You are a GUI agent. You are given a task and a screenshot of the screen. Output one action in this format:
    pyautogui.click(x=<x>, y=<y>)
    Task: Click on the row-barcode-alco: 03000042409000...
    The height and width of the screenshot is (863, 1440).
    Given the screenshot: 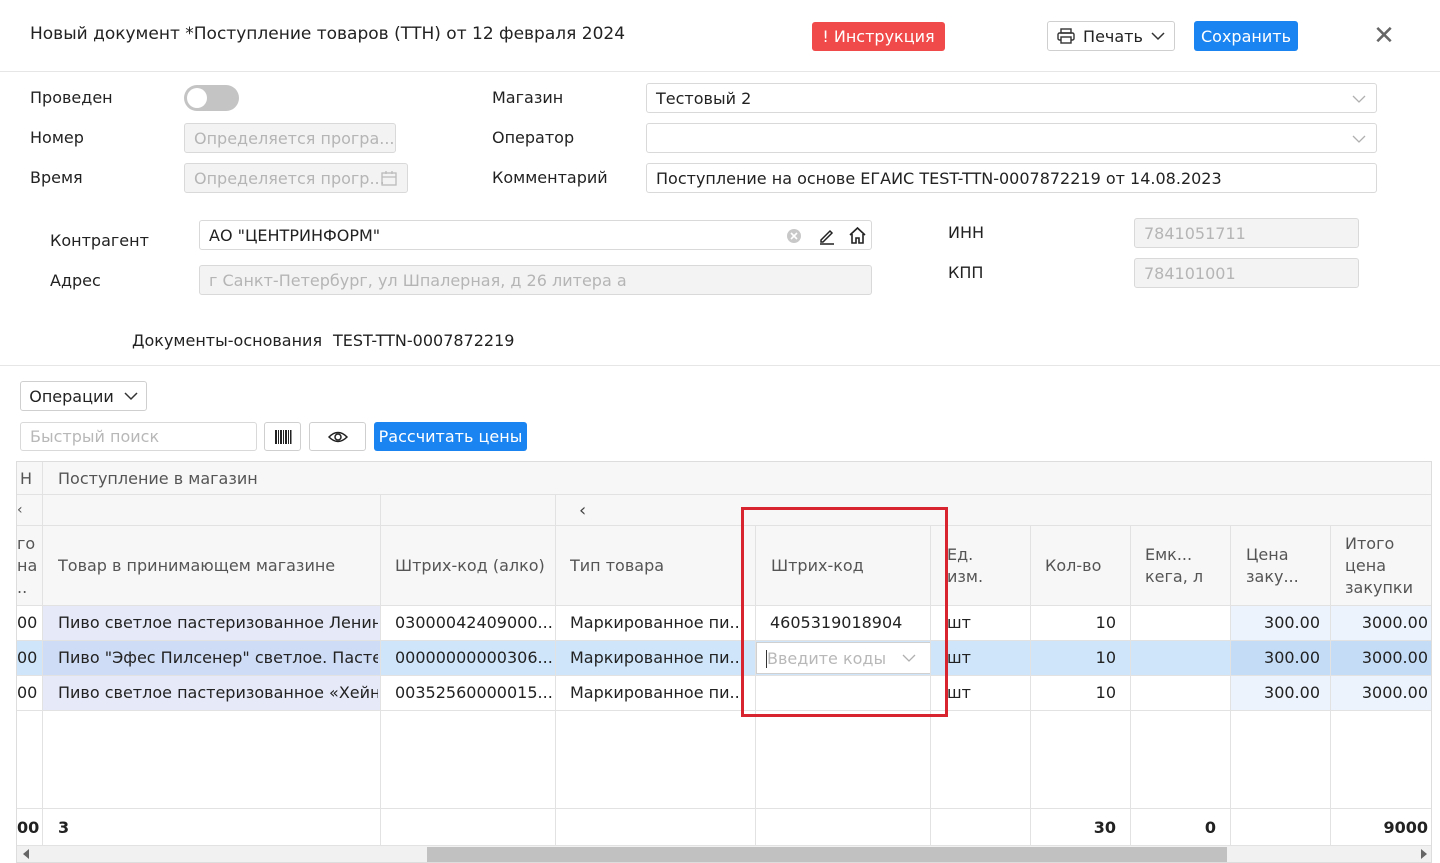 What is the action you would take?
    pyautogui.click(x=477, y=622)
    